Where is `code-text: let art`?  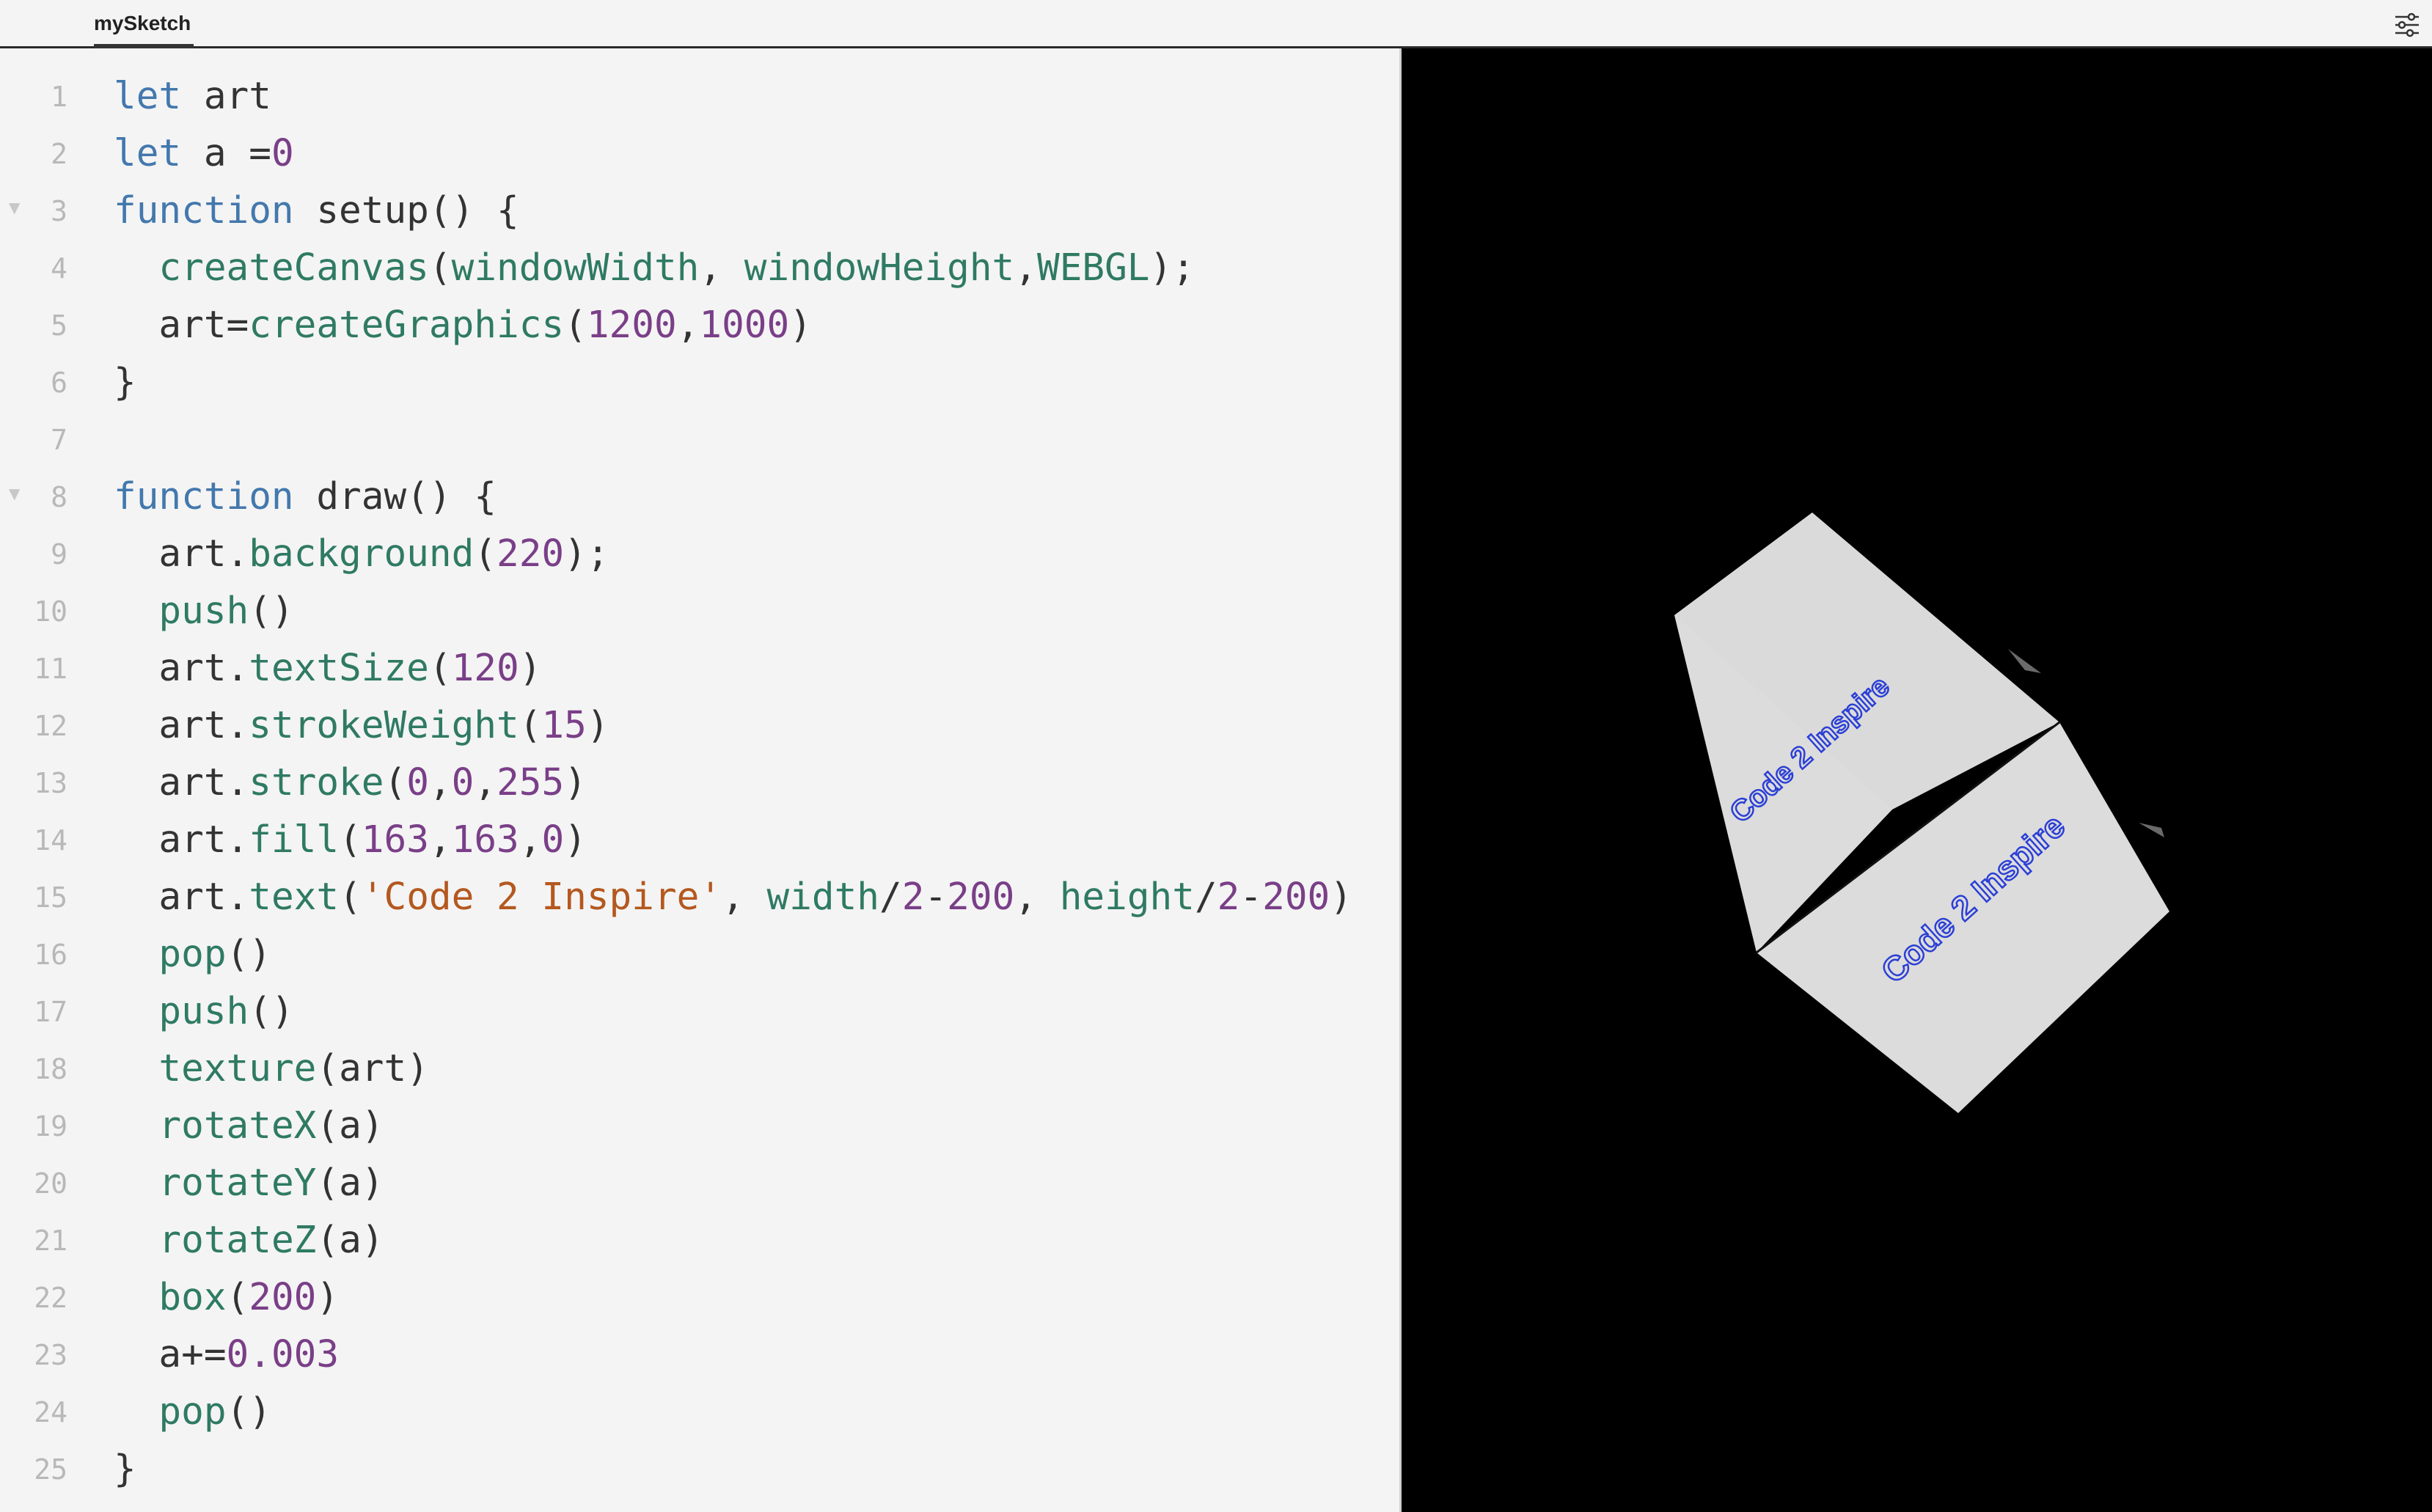
code-text: let art is located at coordinates (192, 96).